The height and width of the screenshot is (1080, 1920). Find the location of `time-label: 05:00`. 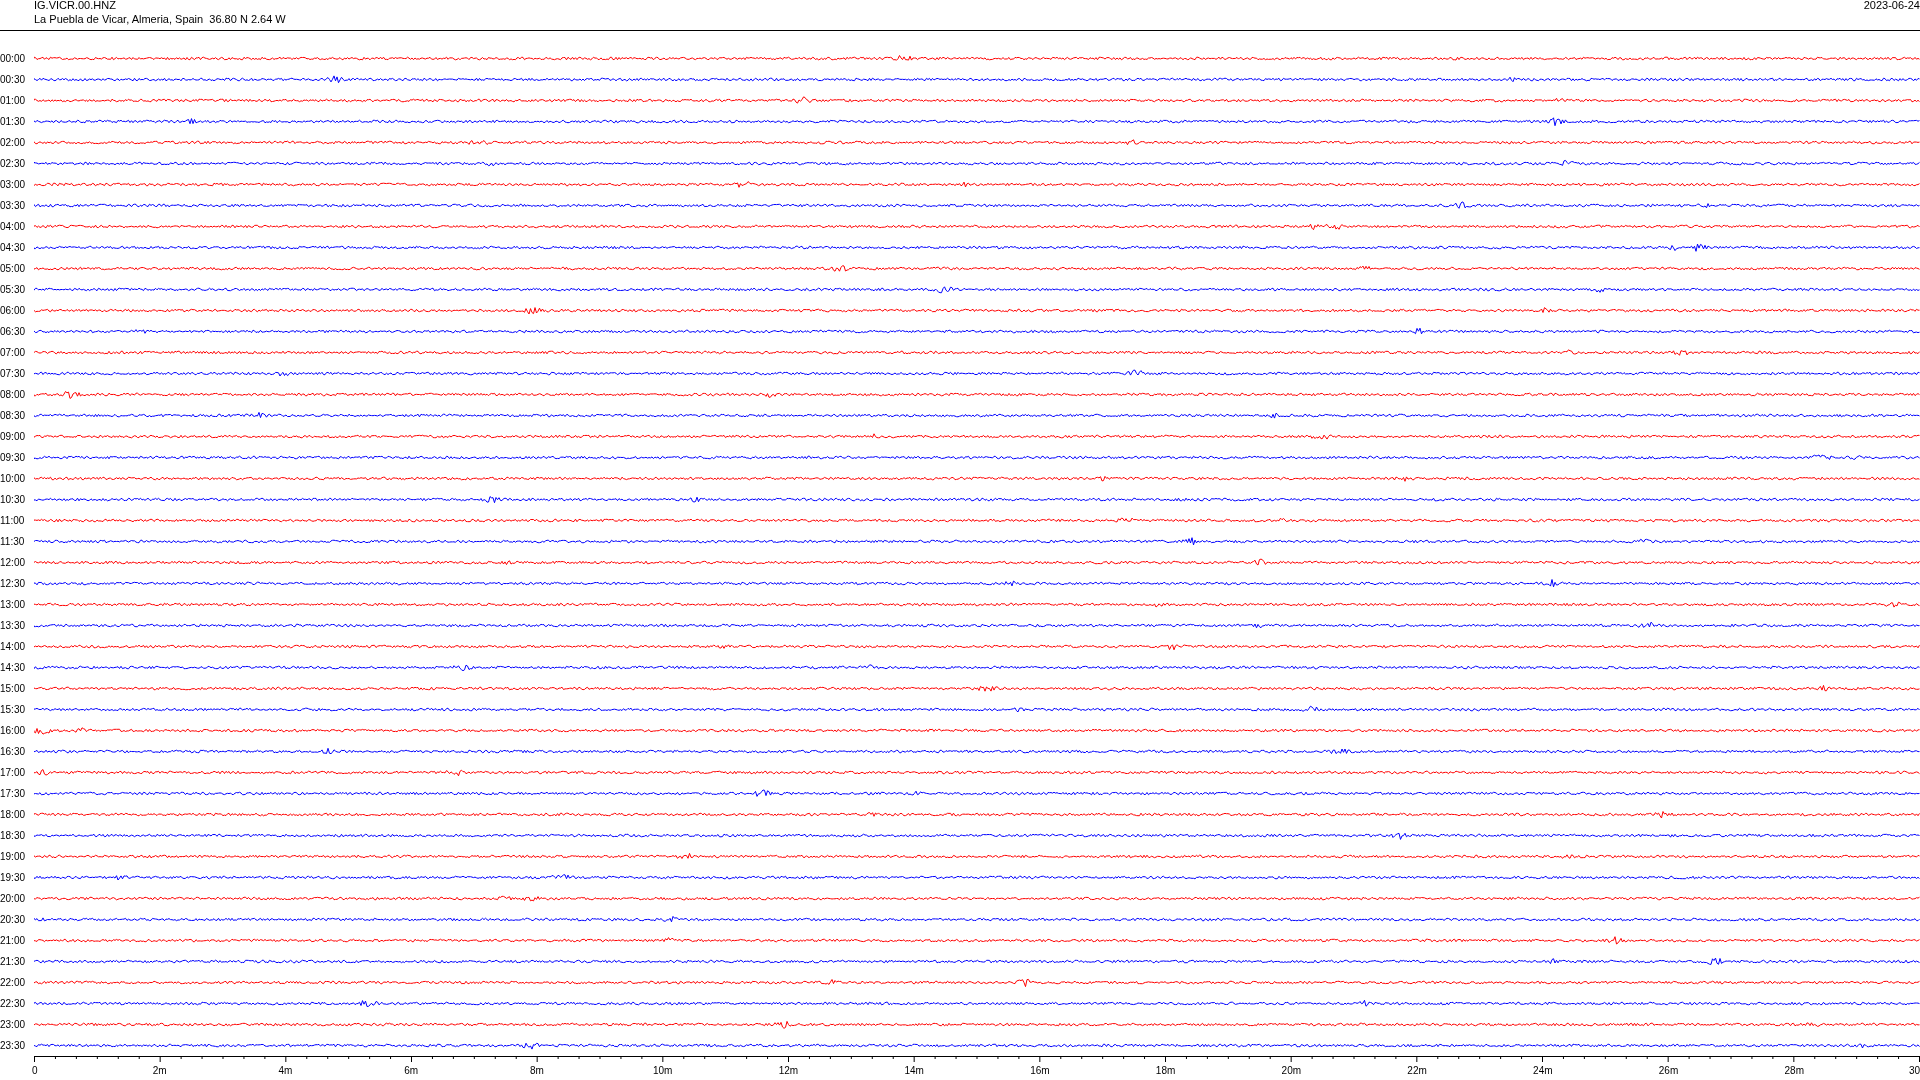

time-label: 05:00 is located at coordinates (13, 268).